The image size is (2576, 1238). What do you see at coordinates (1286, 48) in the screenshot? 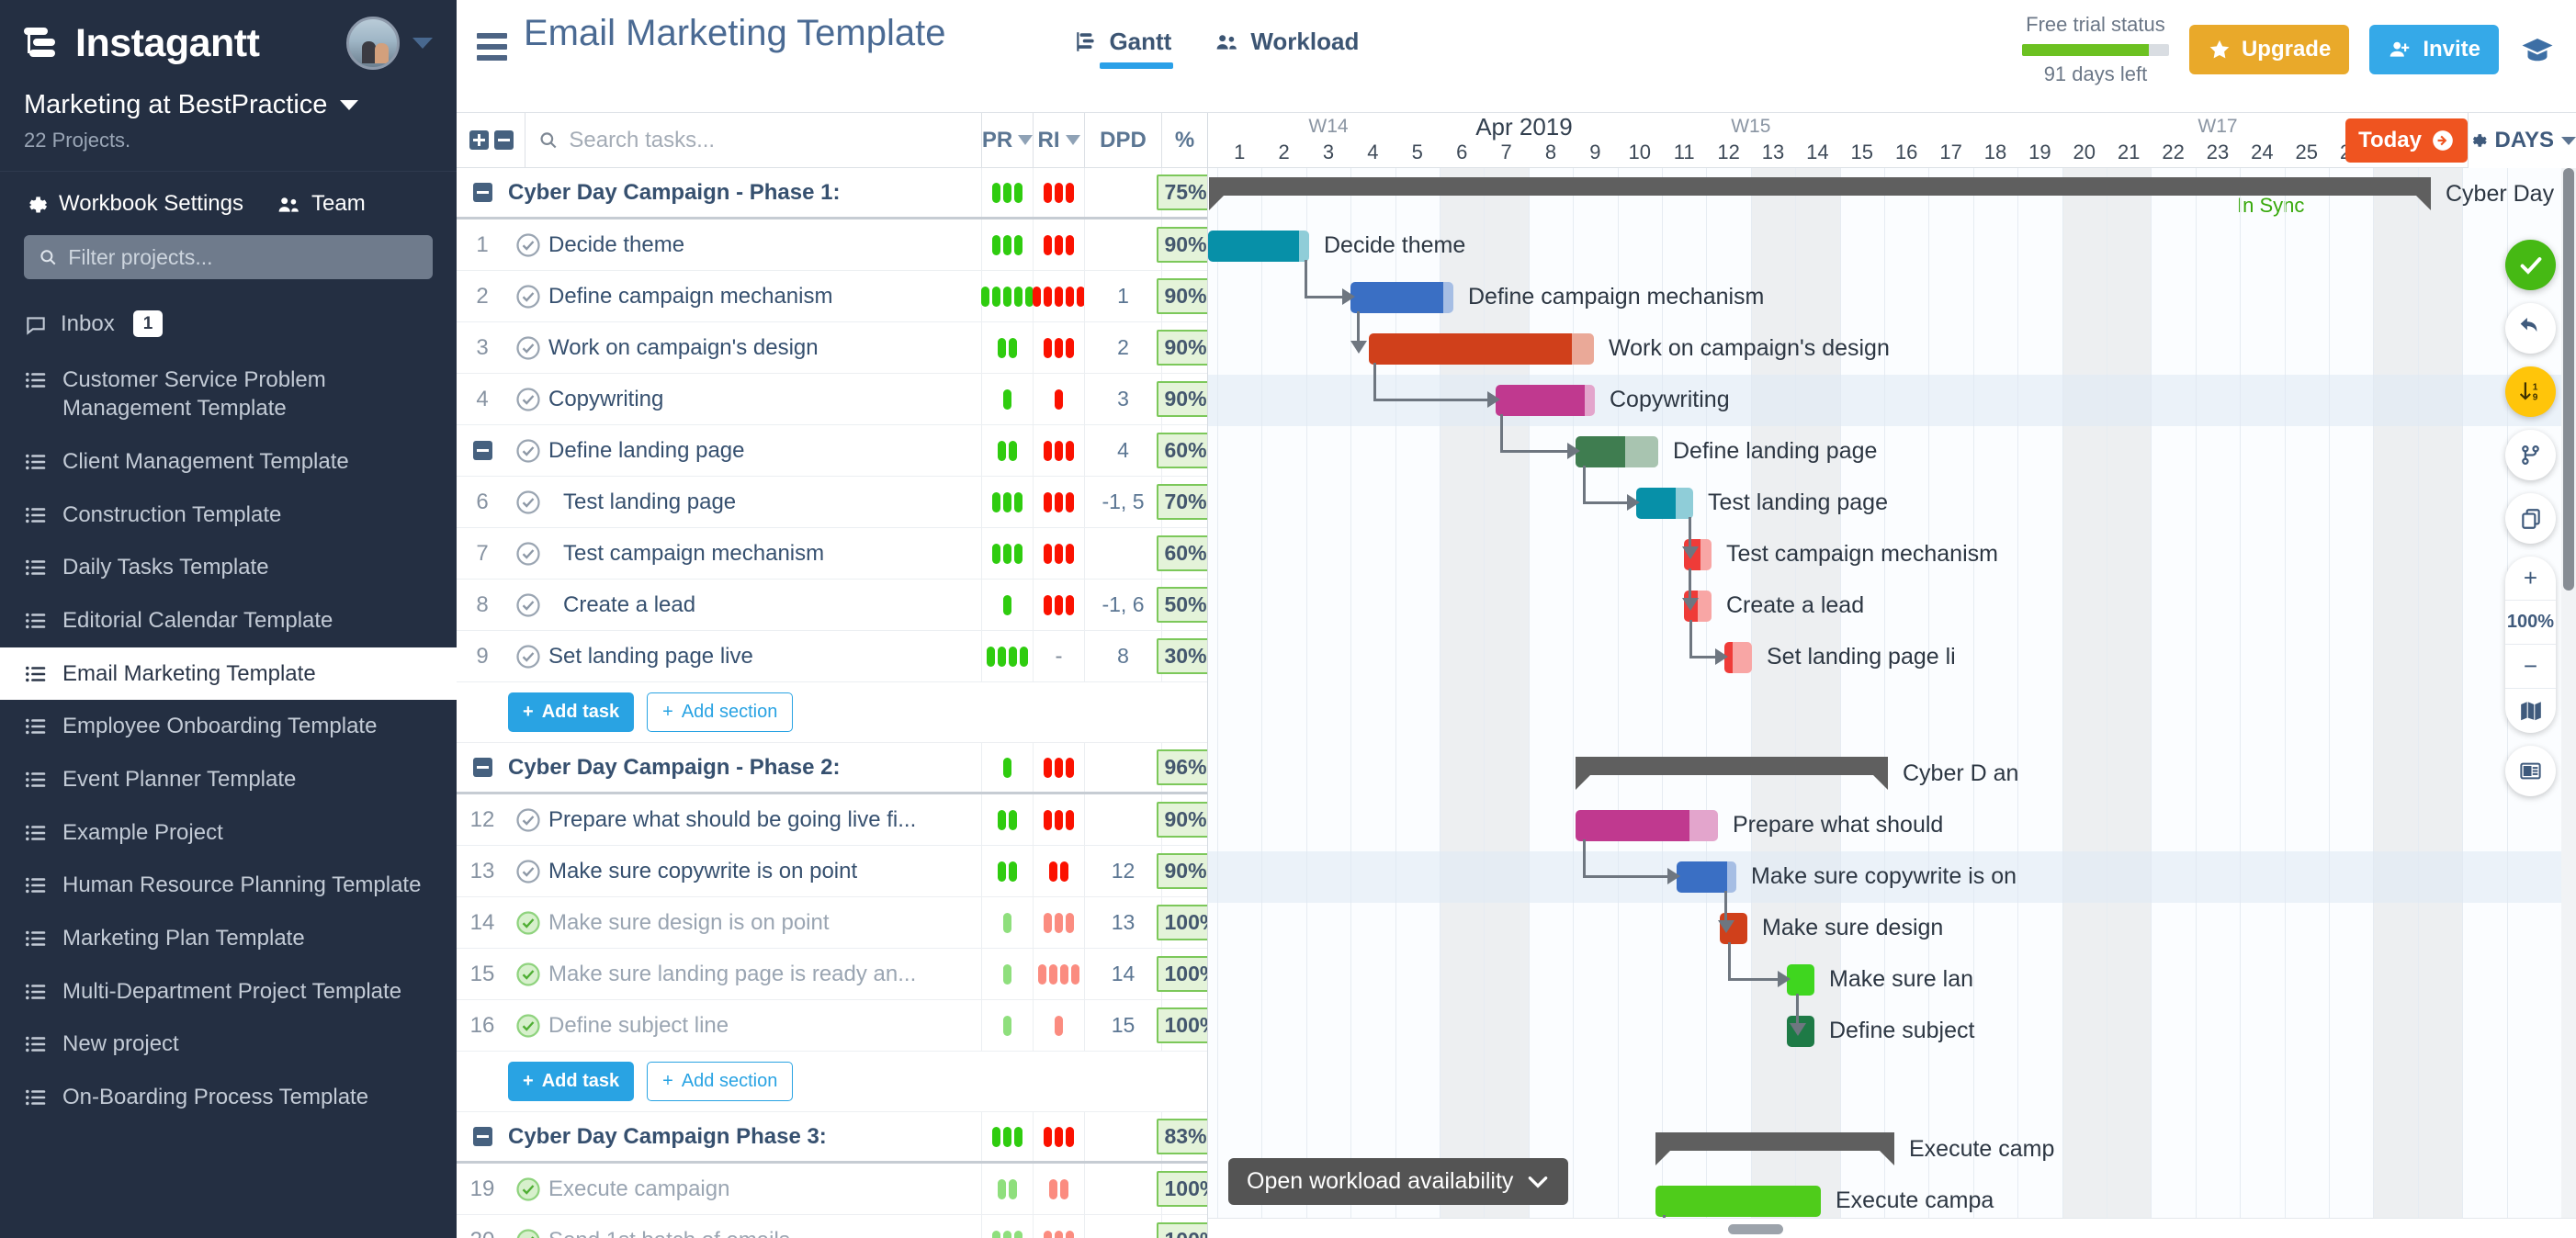
I see `tab-workload: Workload` at bounding box center [1286, 48].